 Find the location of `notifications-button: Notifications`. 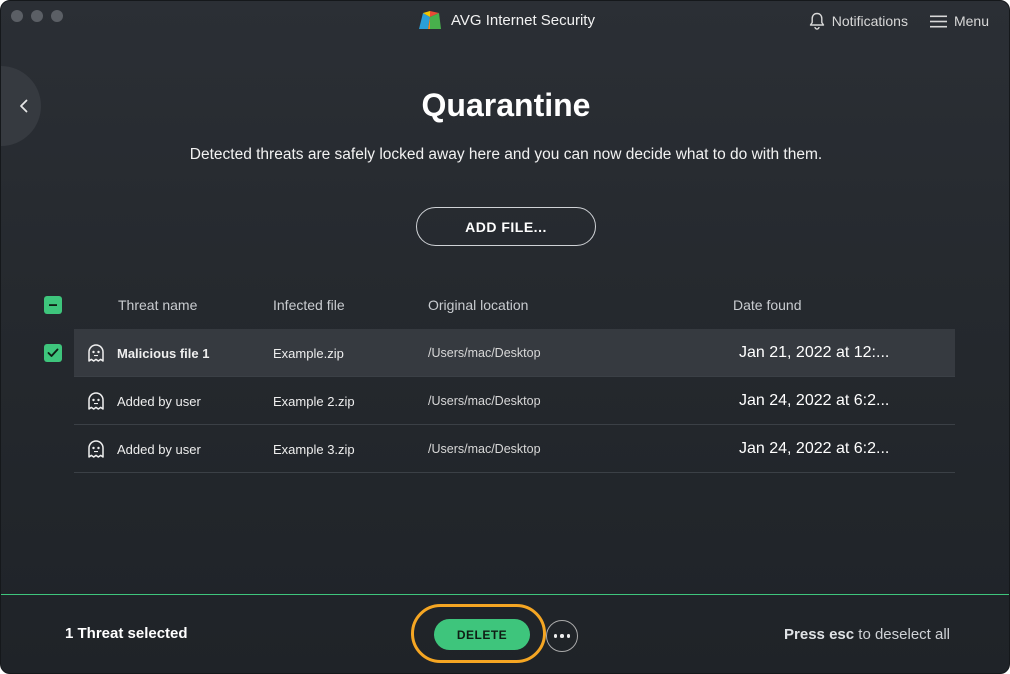

notifications-button: Notifications is located at coordinates (858, 21).